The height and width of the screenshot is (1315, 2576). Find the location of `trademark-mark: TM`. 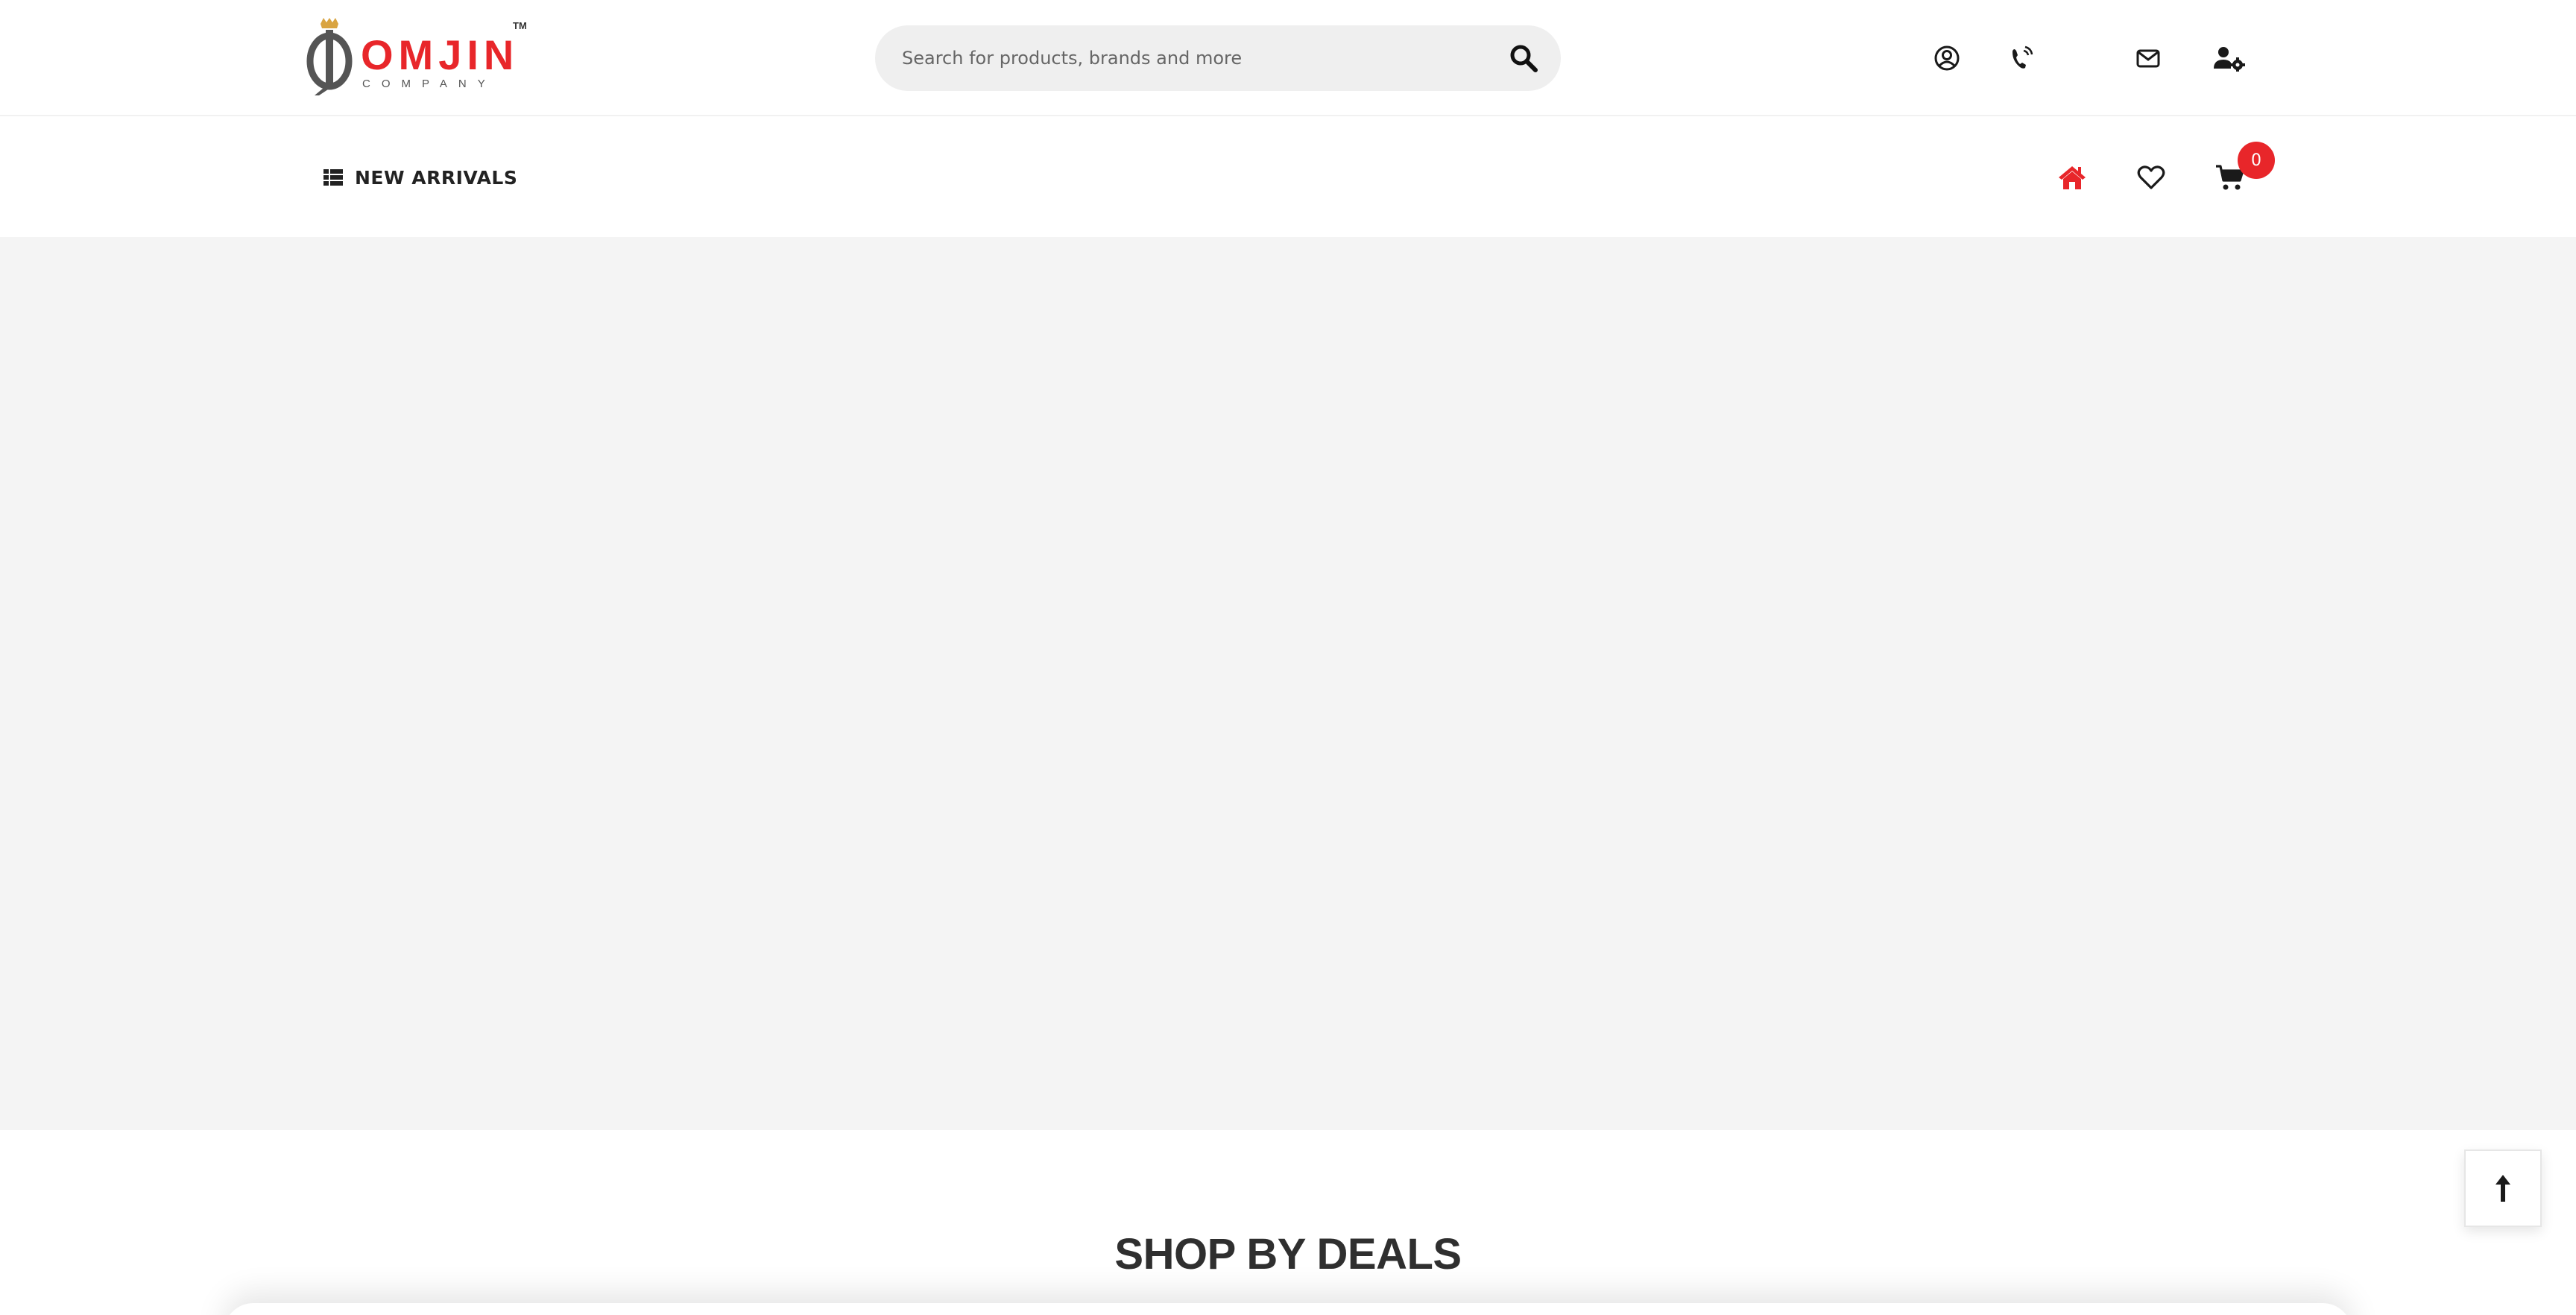

trademark-mark: TM is located at coordinates (520, 26).